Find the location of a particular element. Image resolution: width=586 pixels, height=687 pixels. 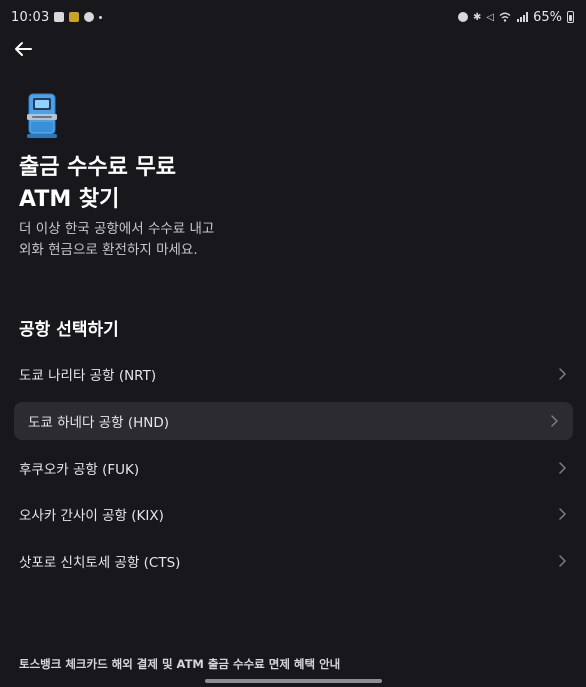

airport-item-cts: 삿포로 신치토세 공항 (CTS) is located at coordinates (293, 561).